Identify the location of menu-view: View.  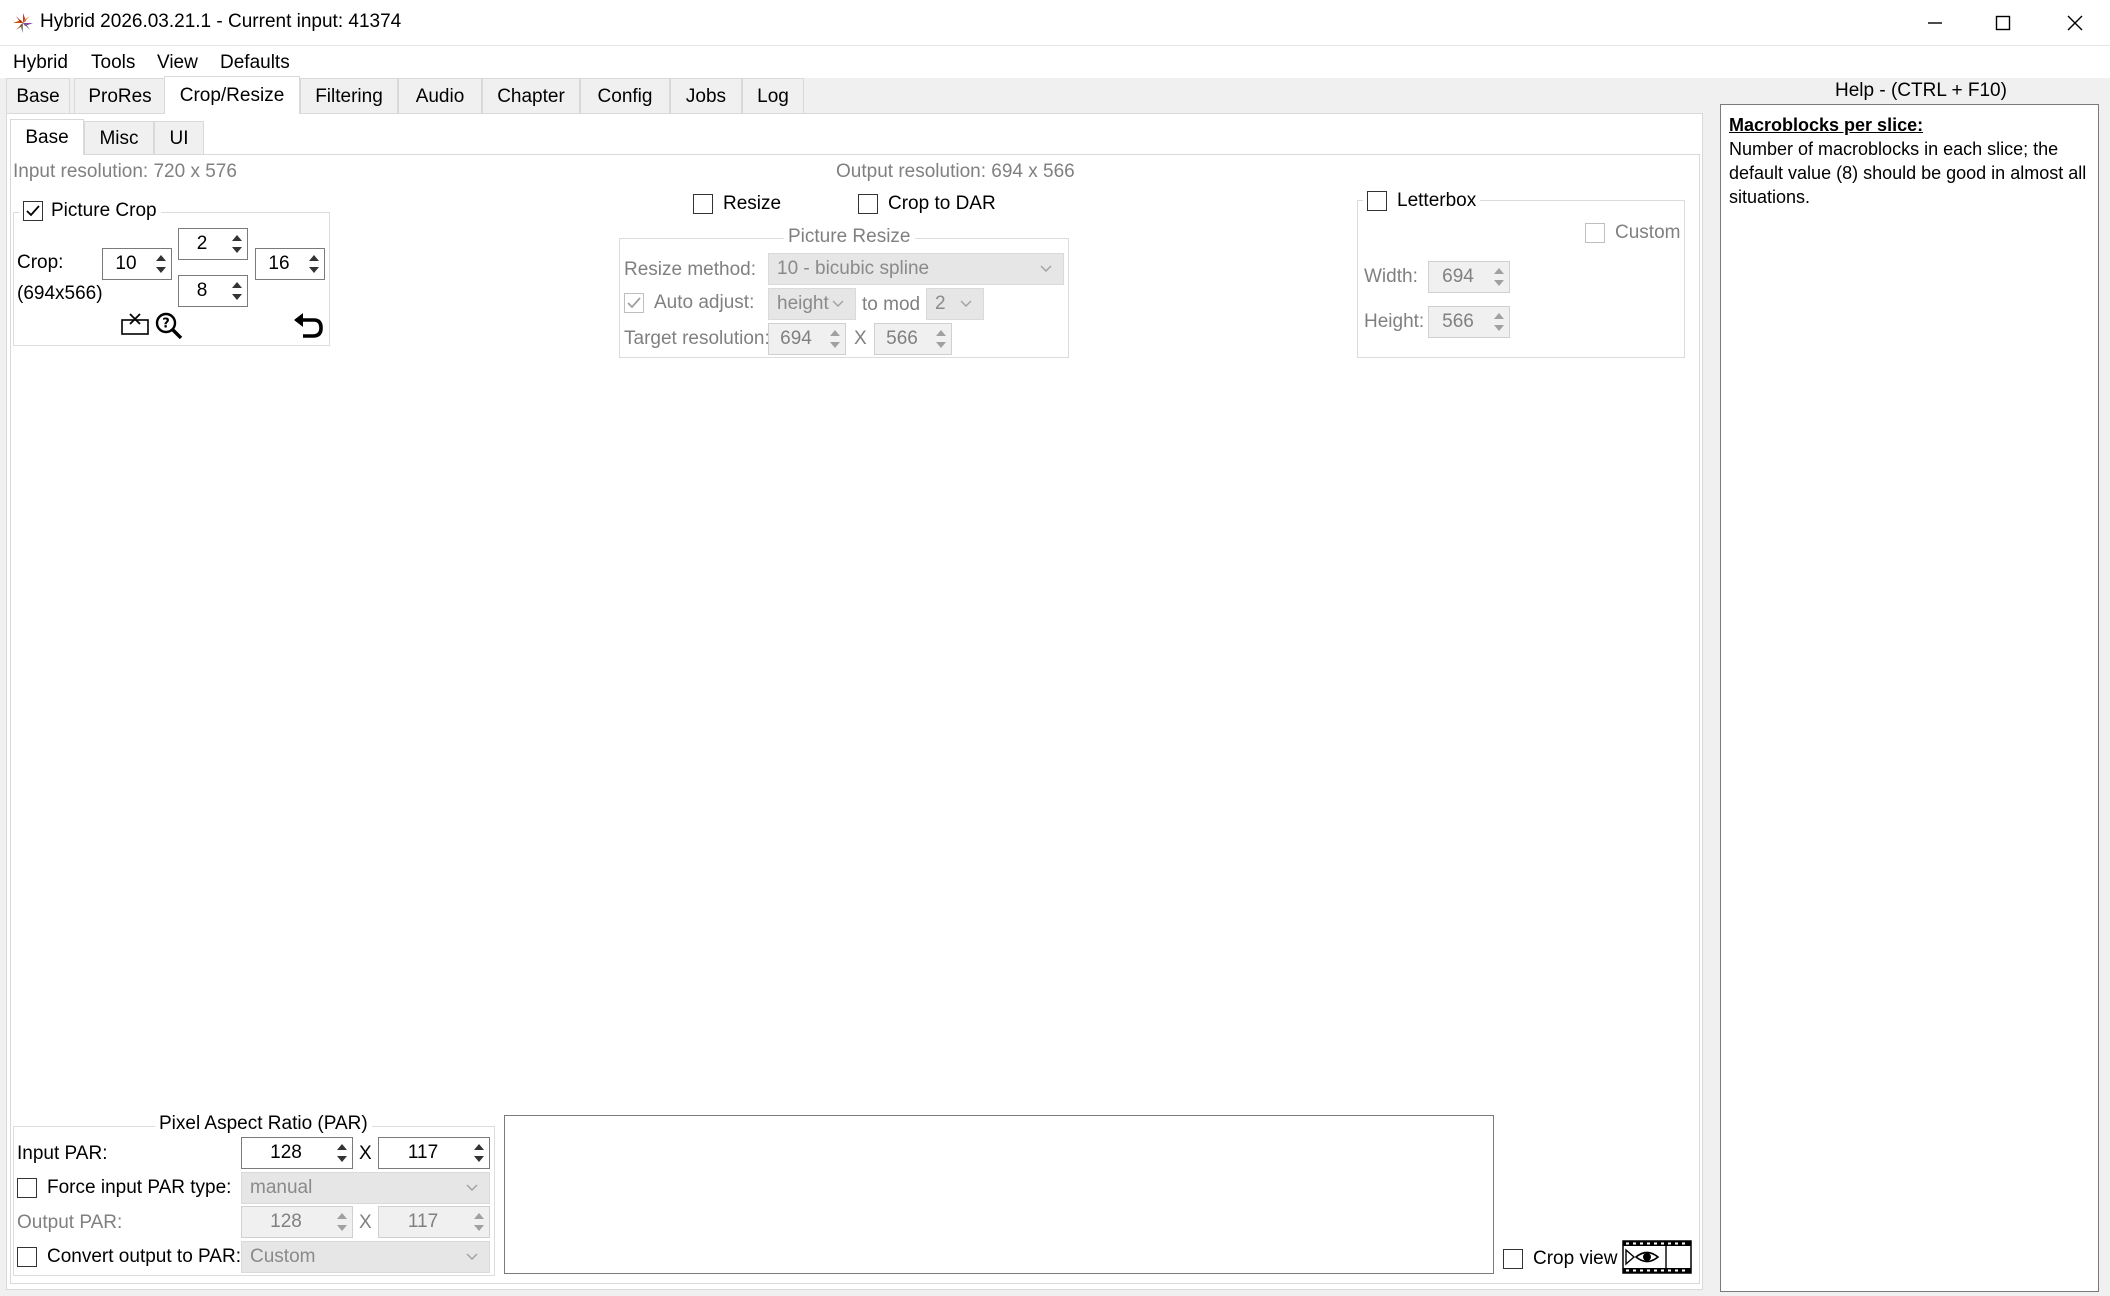
(177, 63).